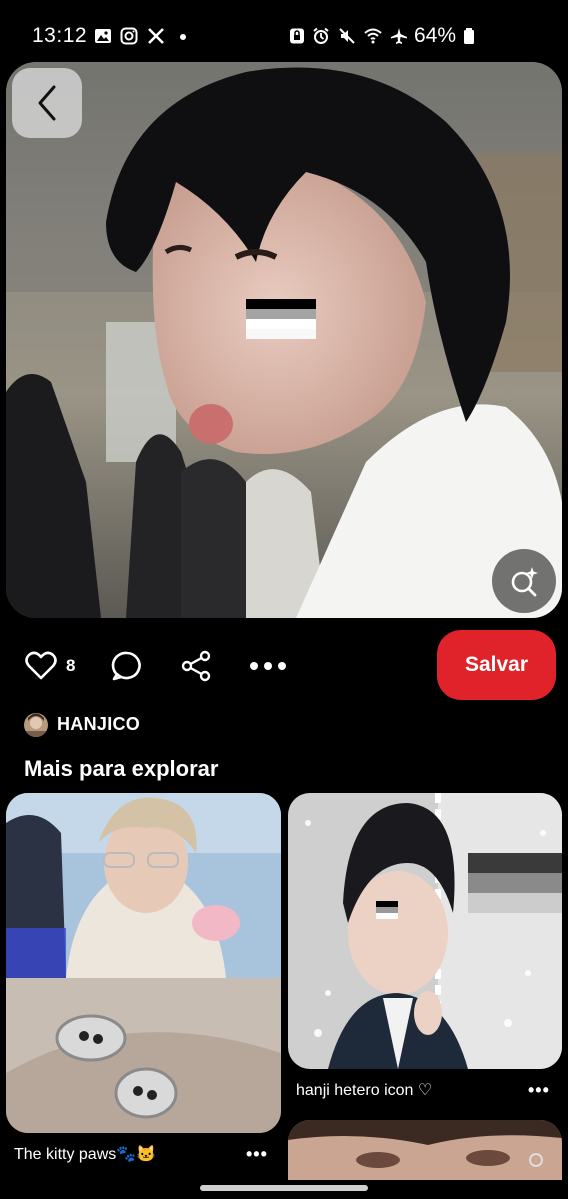  Describe the element at coordinates (469, 36) in the screenshot. I see `battery-icon` at that location.